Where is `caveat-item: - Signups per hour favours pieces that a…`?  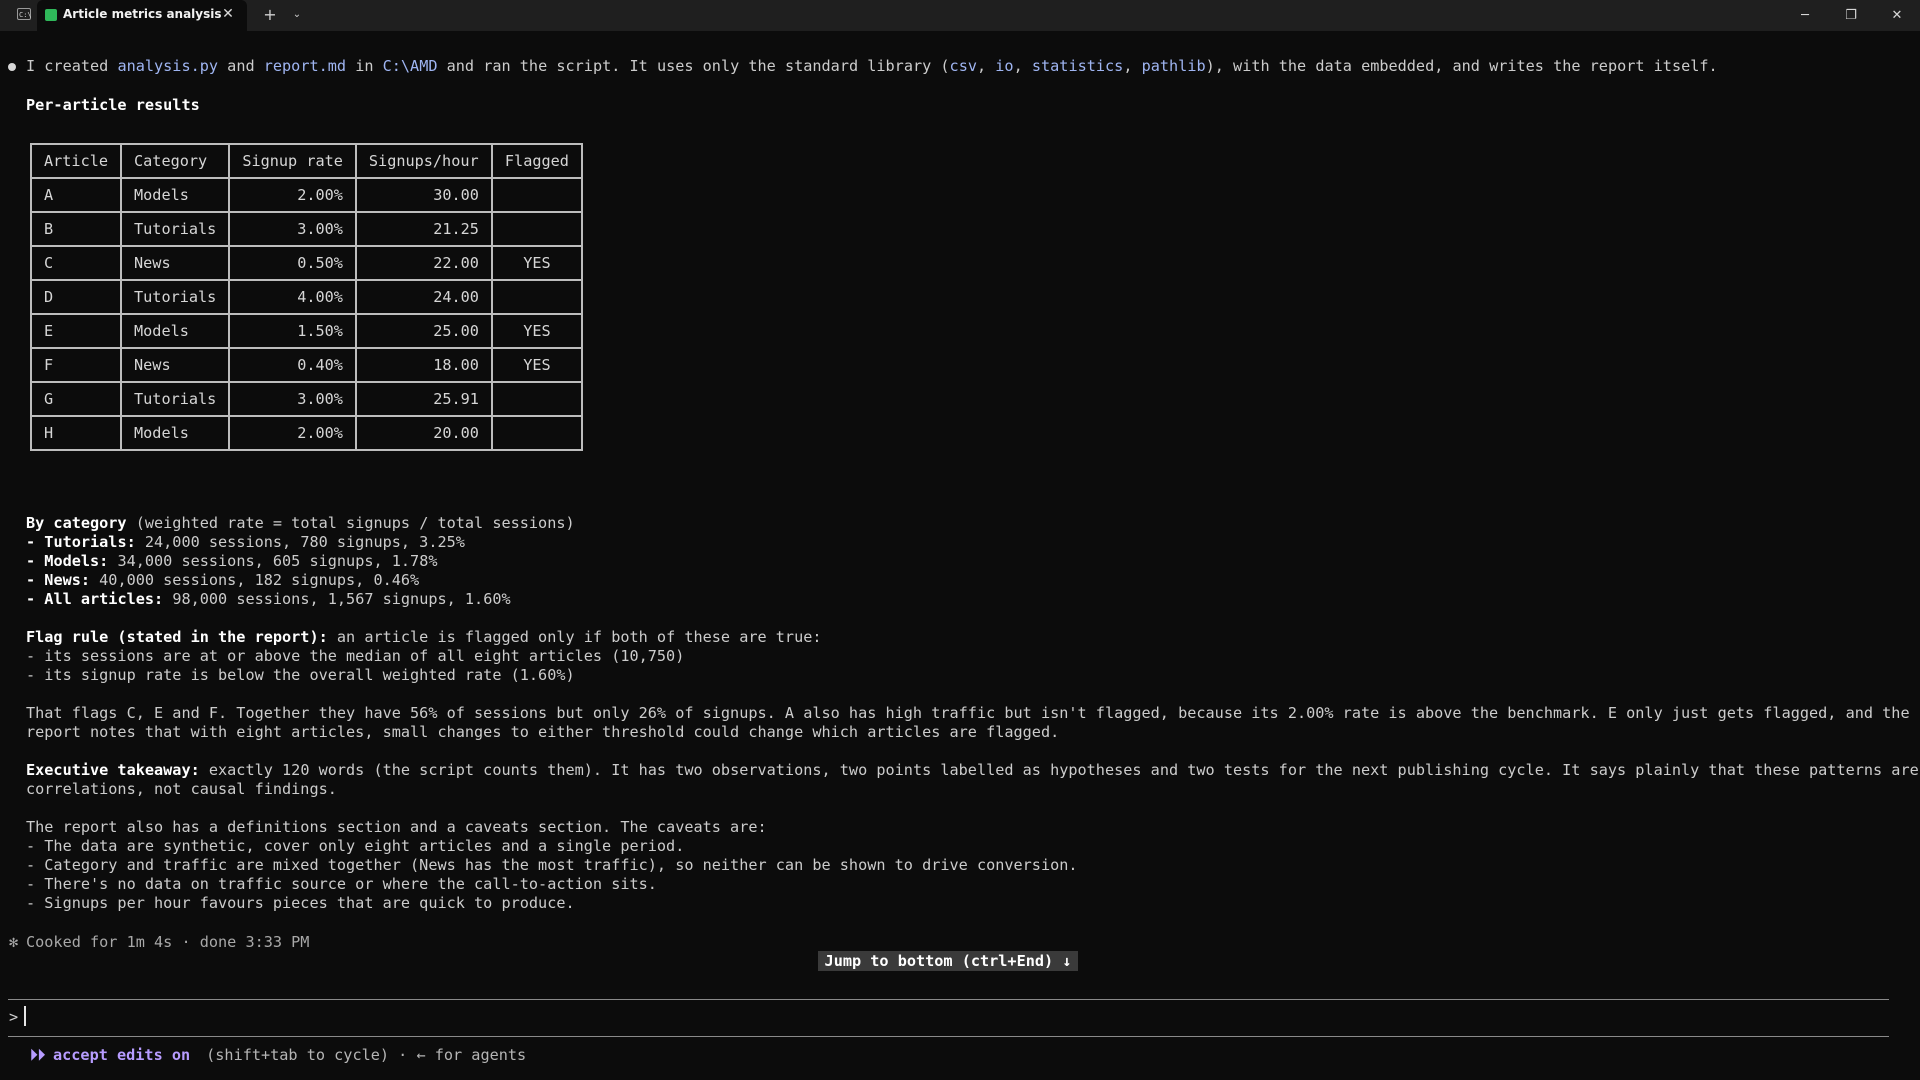 caveat-item: - Signups per hour favours pieces that a… is located at coordinates (300, 903).